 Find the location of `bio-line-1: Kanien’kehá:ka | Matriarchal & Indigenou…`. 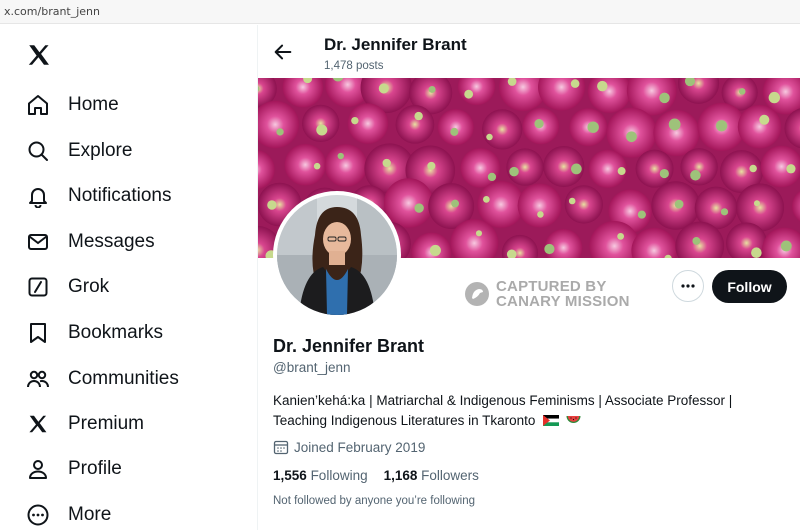

bio-line-1: Kanien’kehá:ka | Matriarchal & Indigenou… is located at coordinates (503, 400).